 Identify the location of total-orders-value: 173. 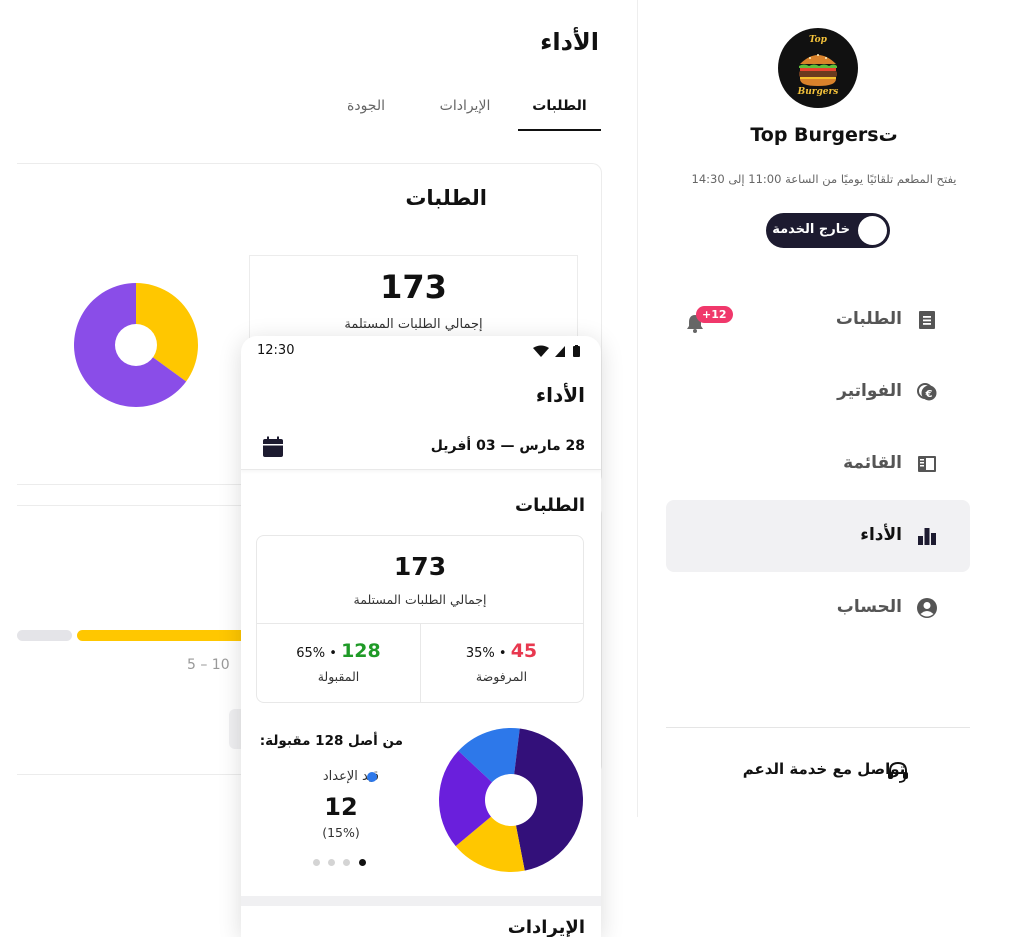
(413, 287).